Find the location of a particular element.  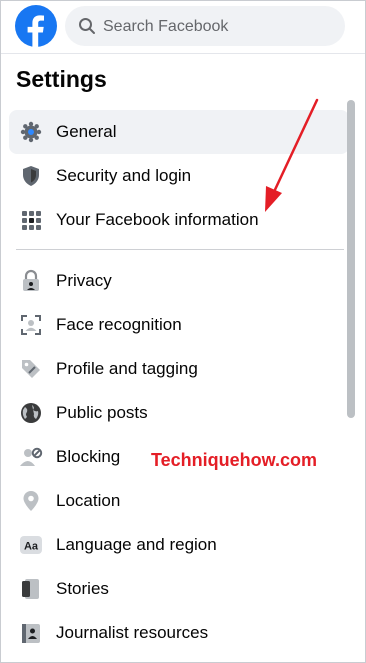

book-icon is located at coordinates (30, 589).